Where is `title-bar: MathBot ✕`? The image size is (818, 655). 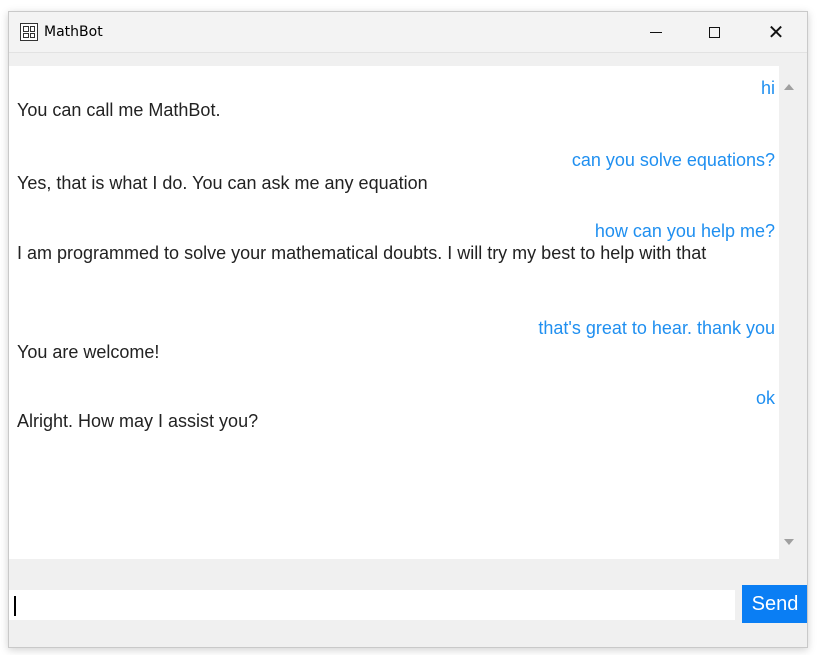
title-bar: MathBot ✕ is located at coordinates (408, 32).